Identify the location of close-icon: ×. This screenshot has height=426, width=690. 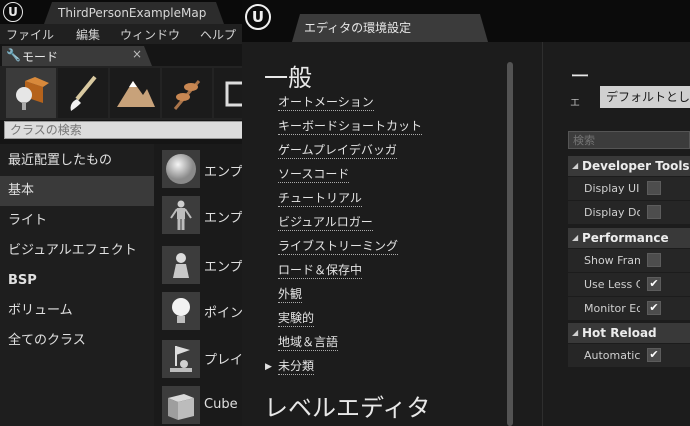
(137, 54).